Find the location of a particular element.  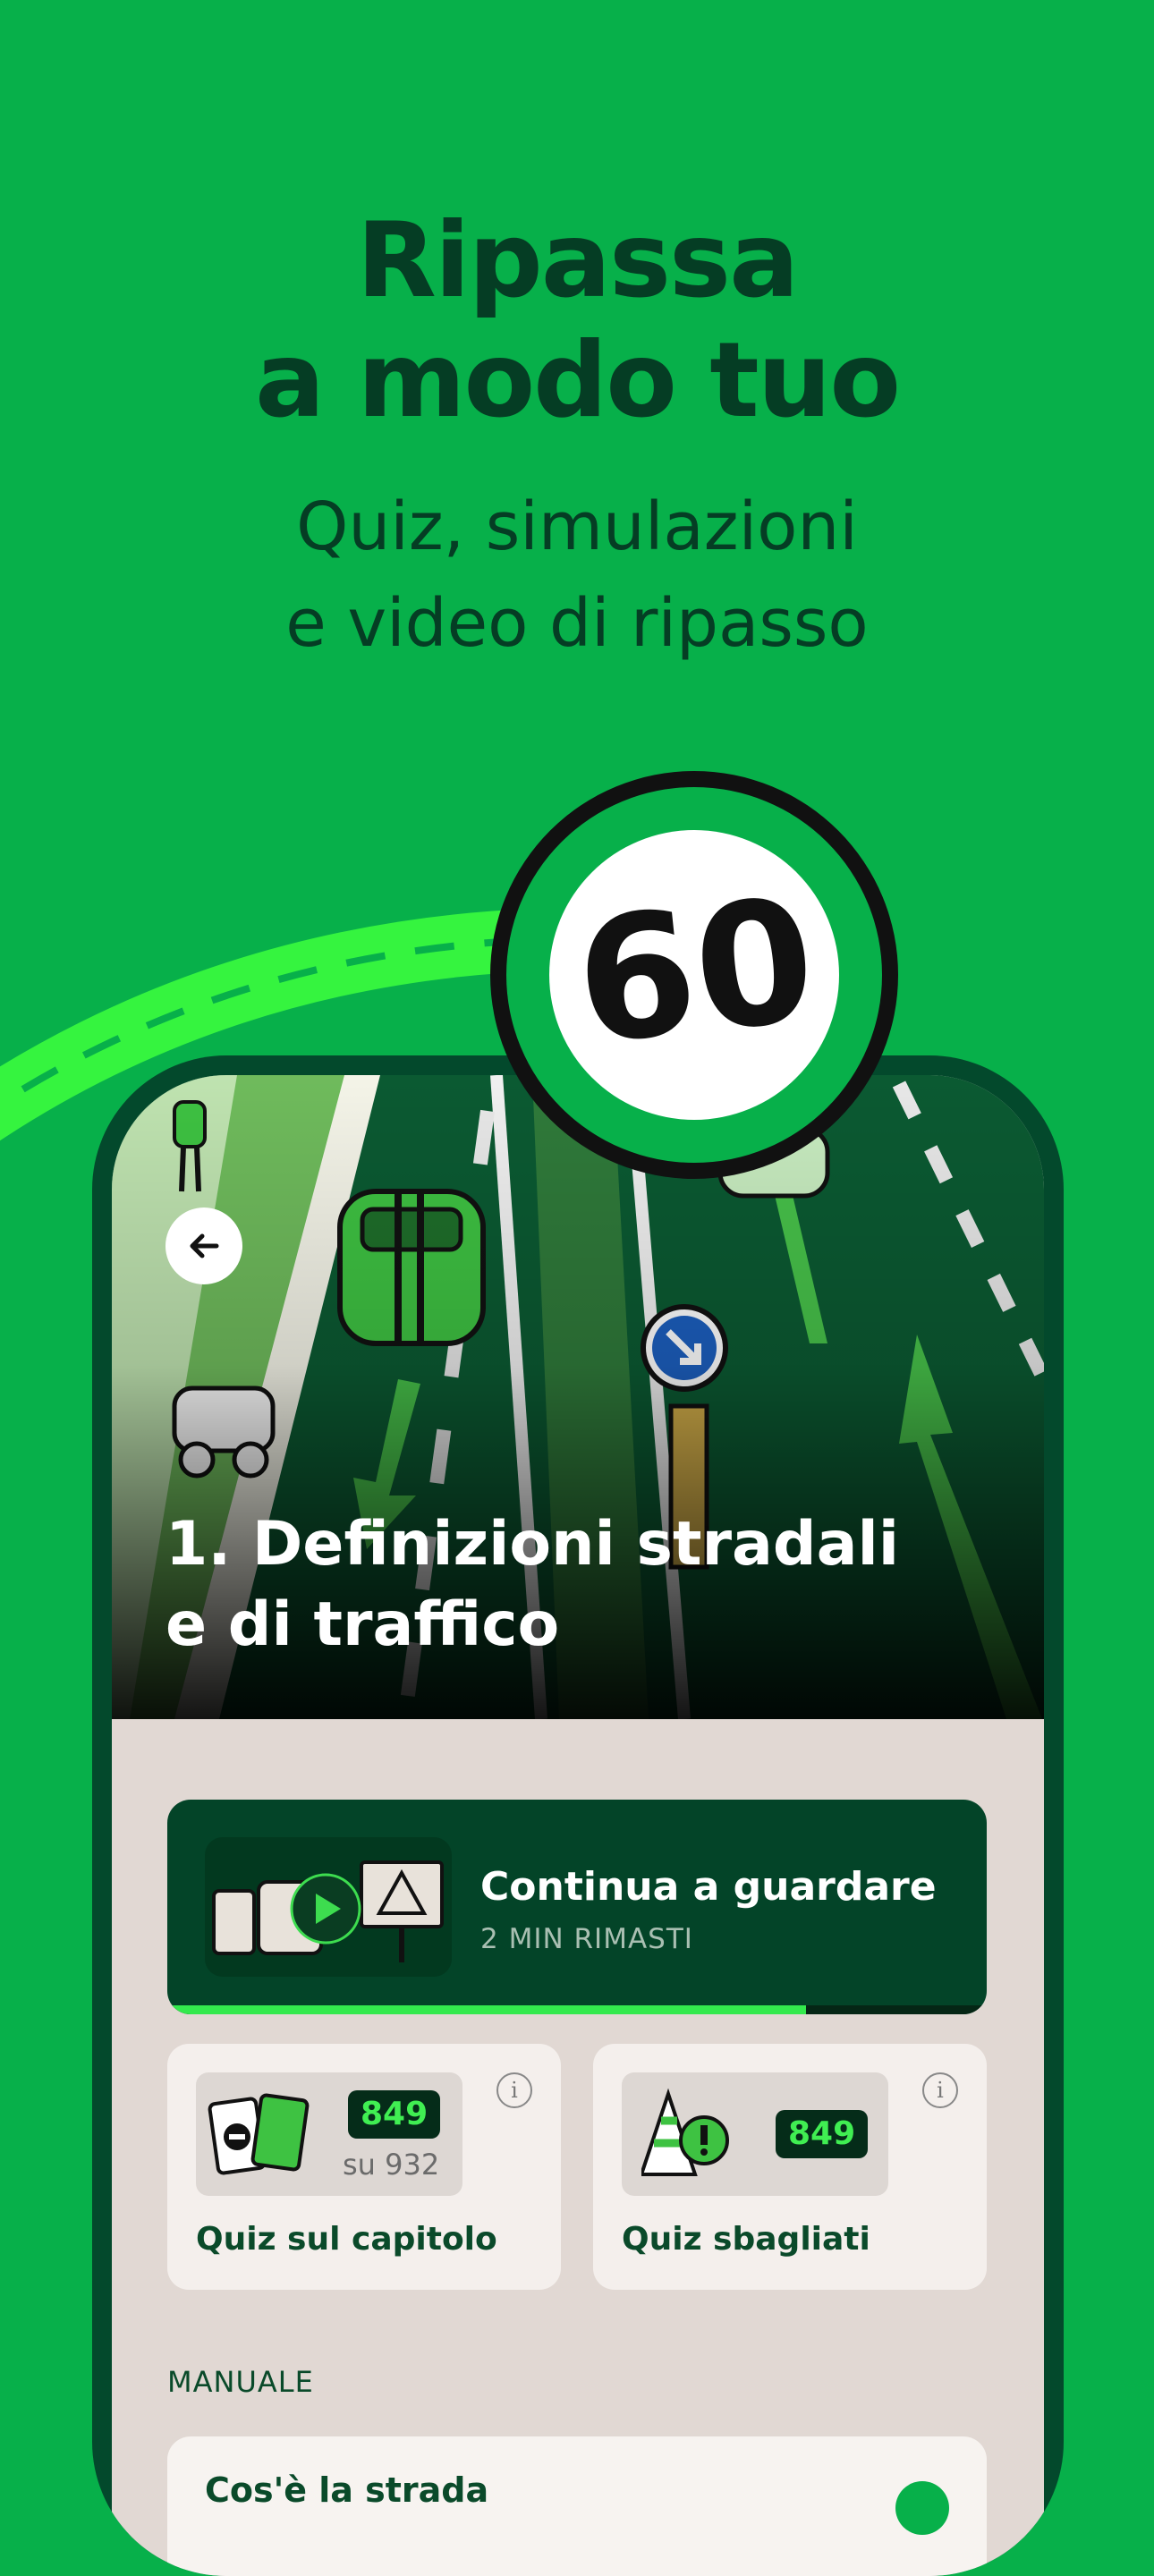

quiz-chapter-thumbnail: 849 su 932 is located at coordinates (329, 2134).